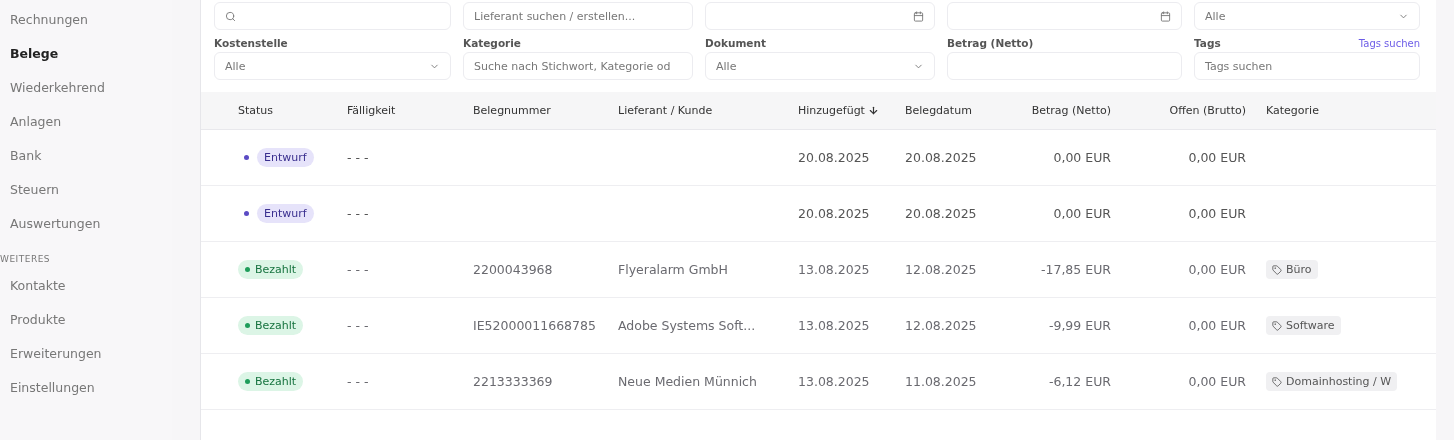 The image size is (1454, 440). What do you see at coordinates (688, 381) in the screenshot?
I see `table-cell-text: Neue Medien Münnich` at bounding box center [688, 381].